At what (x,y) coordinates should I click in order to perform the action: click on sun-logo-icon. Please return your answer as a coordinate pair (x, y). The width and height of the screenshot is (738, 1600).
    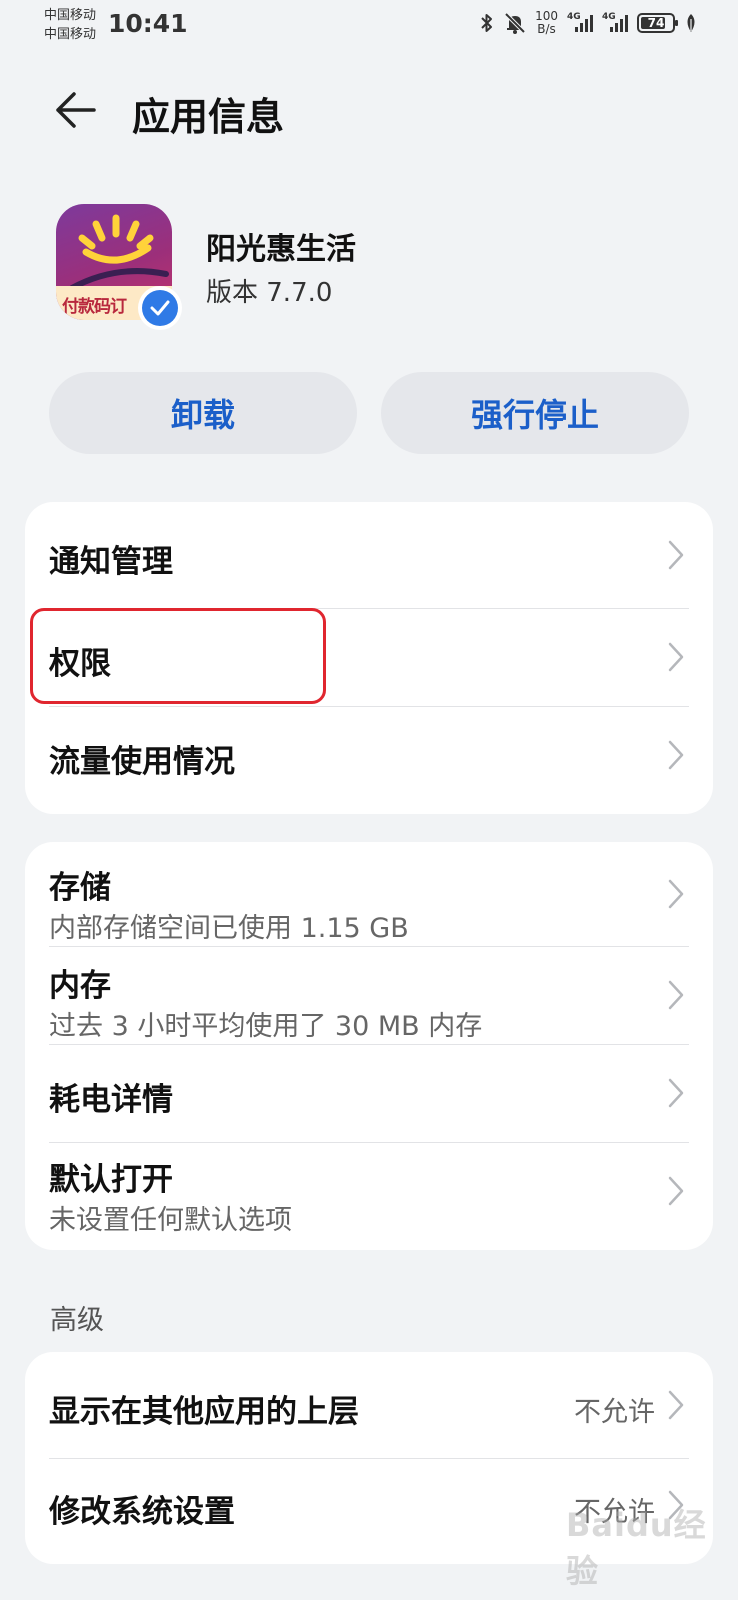
    Looking at the image, I should click on (119, 252).